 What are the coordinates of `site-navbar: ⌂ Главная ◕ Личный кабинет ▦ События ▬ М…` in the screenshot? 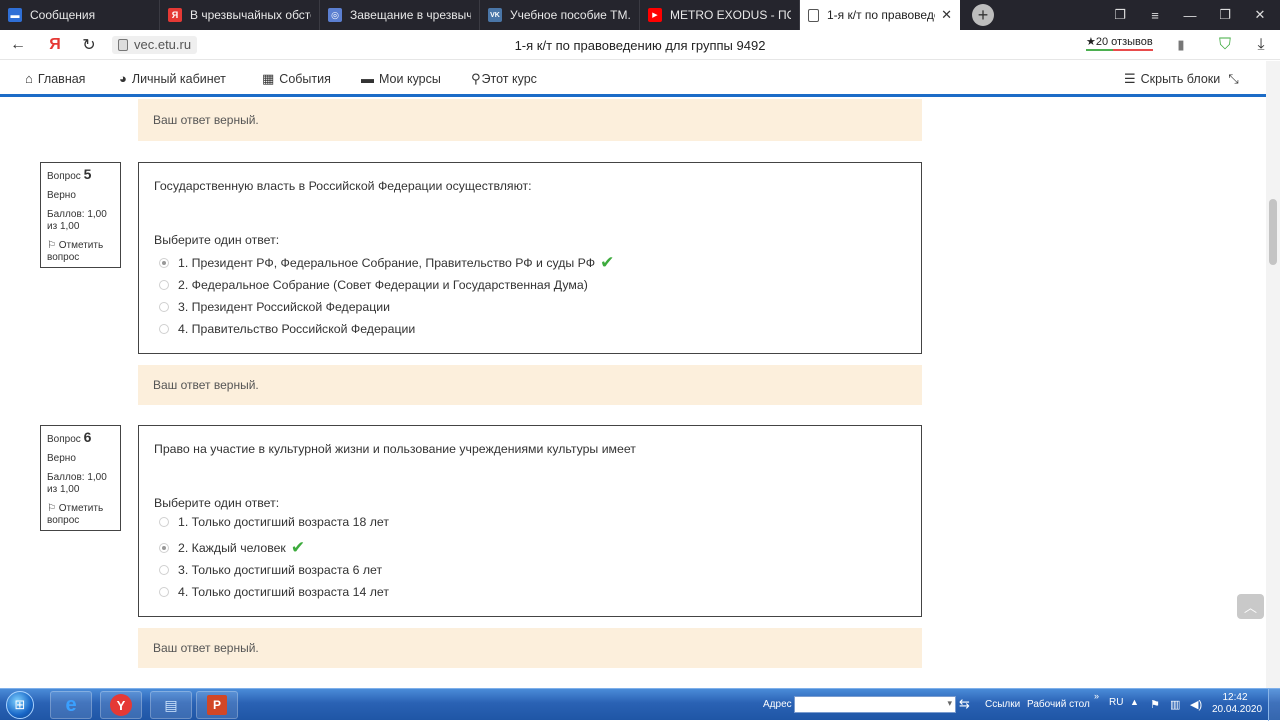 It's located at (634, 79).